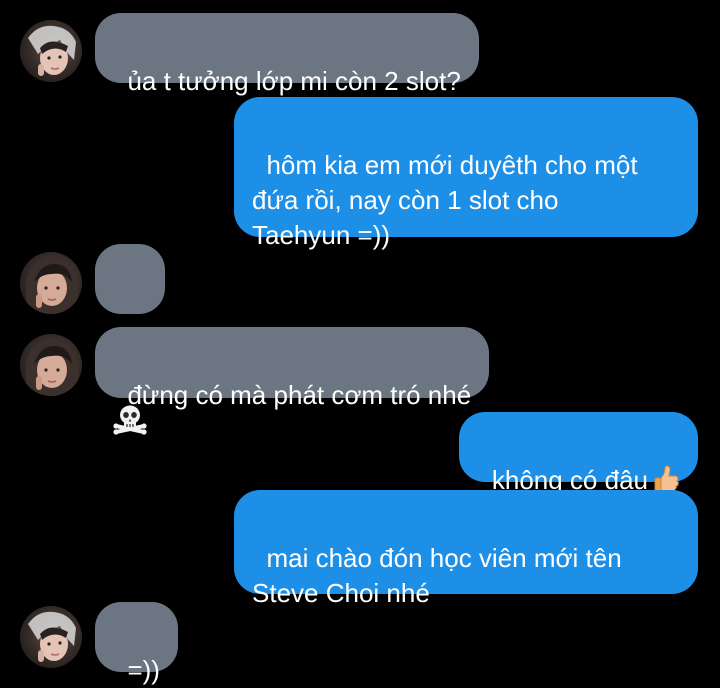 The image size is (720, 688). What do you see at coordinates (287, 54) in the screenshot?
I see `incoming-message: ủa t tưởng lớp mi còn 2 slot?` at bounding box center [287, 54].